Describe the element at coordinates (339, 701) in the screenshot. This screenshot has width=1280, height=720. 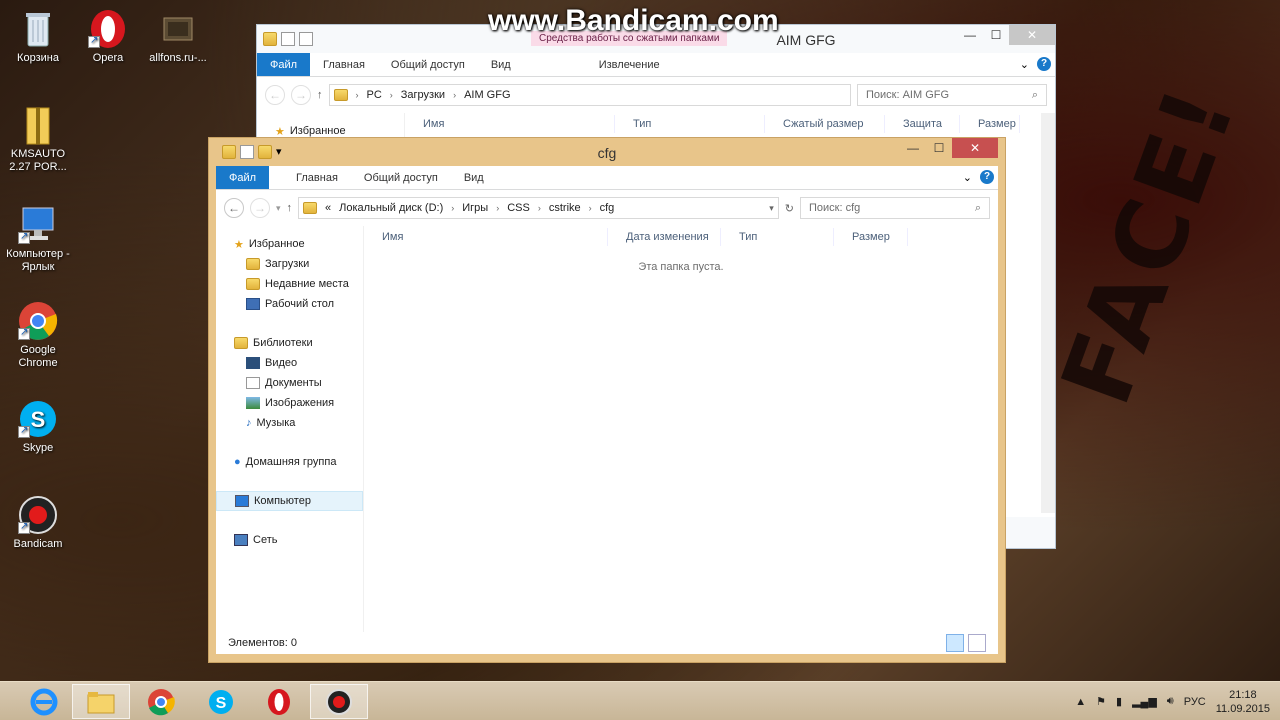
I see `taskbar-app-bandicam` at that location.